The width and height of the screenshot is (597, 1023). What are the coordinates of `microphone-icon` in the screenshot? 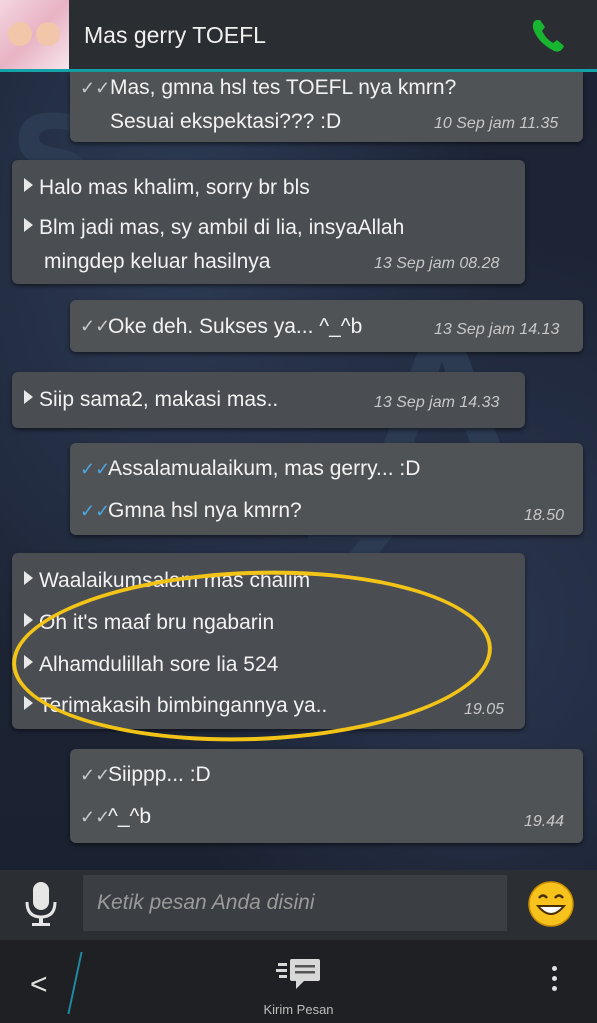 It's located at (41, 904).